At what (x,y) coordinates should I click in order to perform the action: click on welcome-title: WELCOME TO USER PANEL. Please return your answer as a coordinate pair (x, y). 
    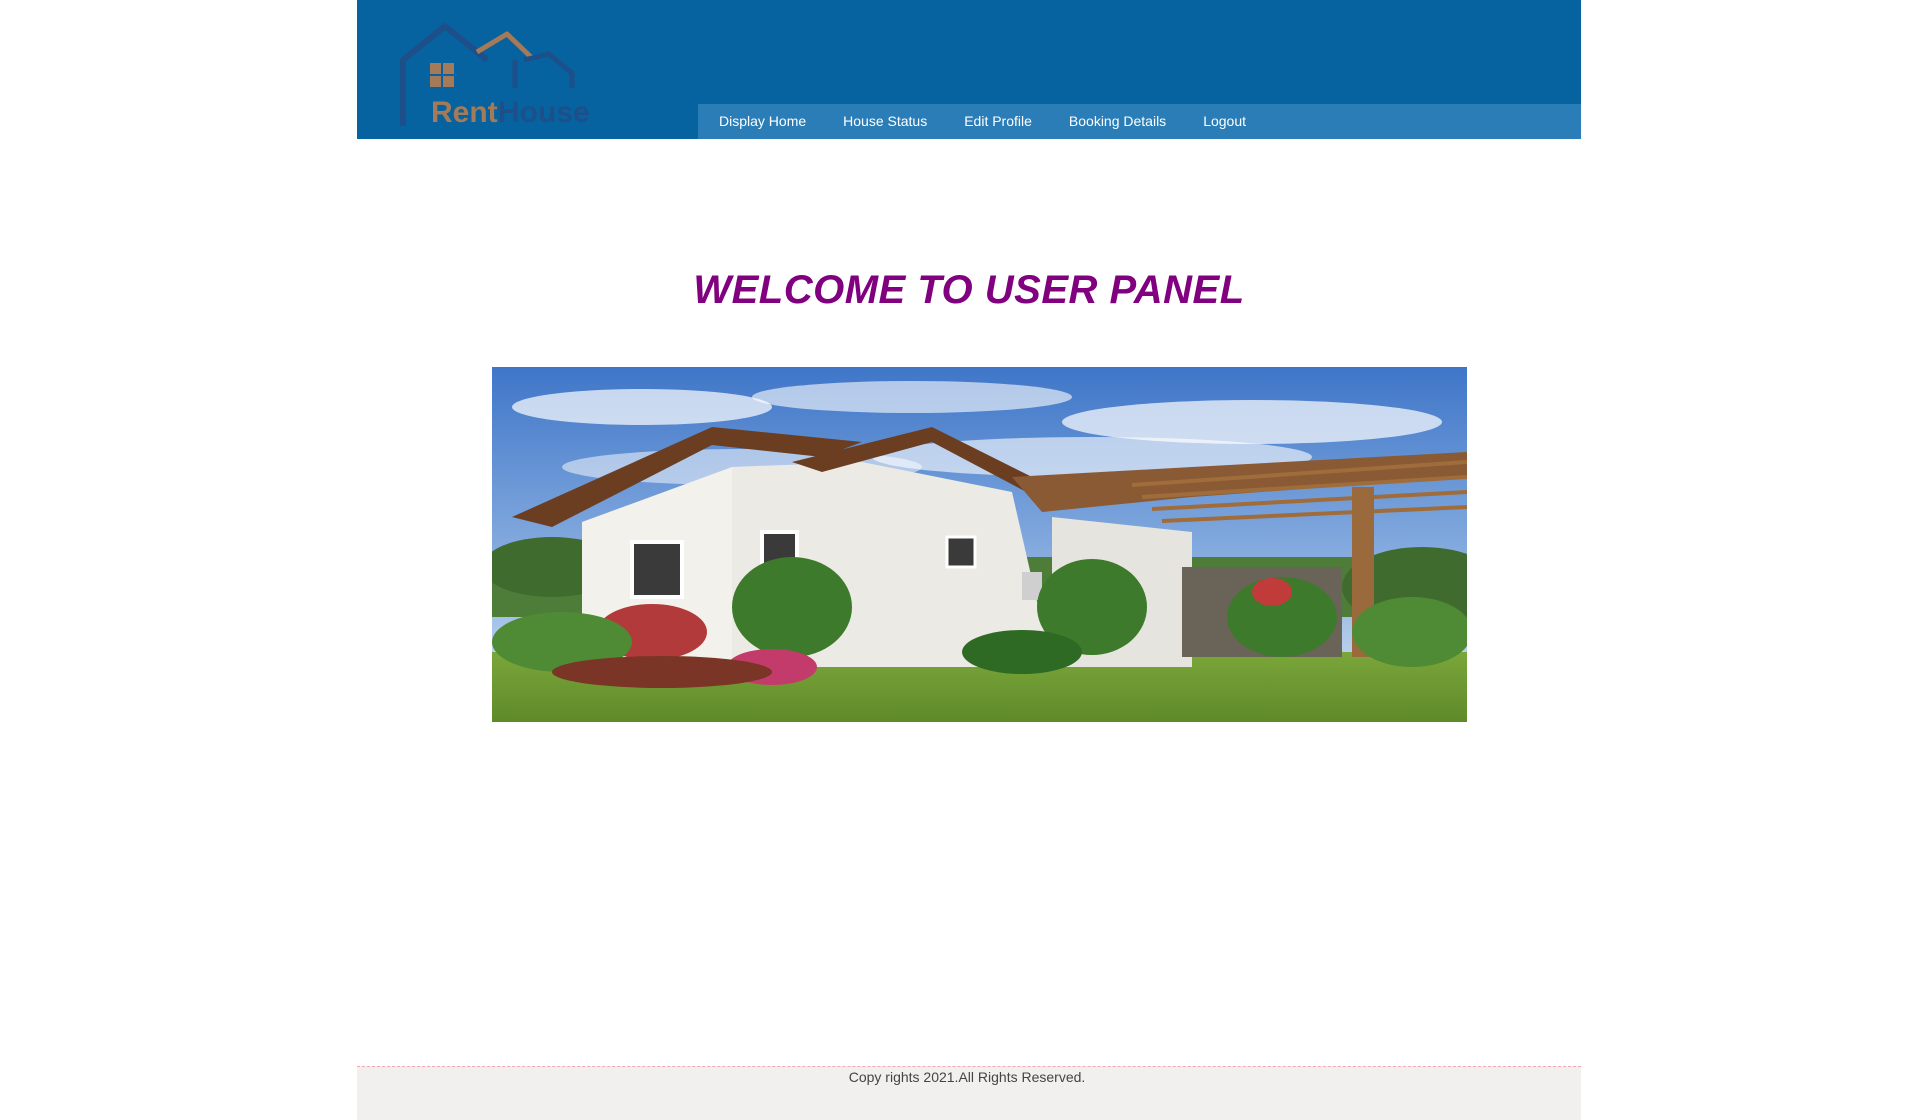
    Looking at the image, I should click on (969, 290).